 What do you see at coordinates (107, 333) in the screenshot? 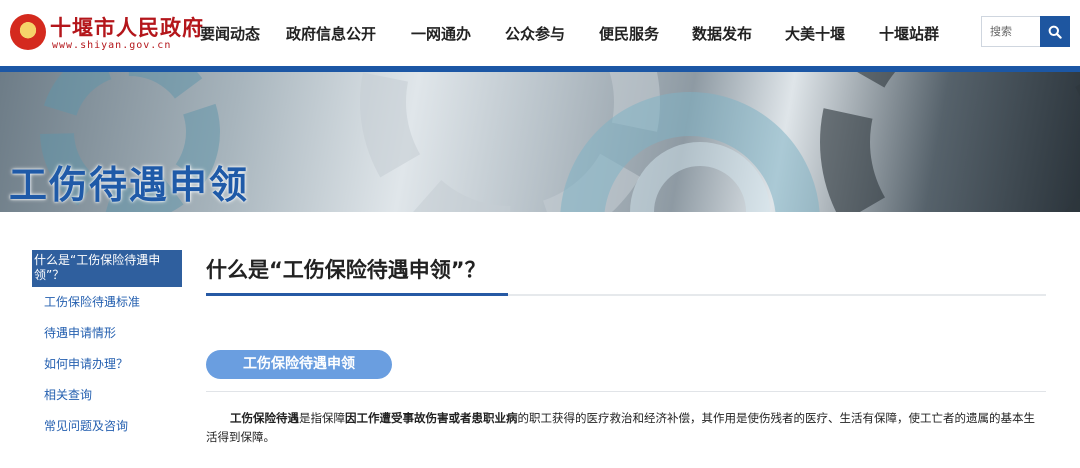
I see `sidebar-item-conditions: 待遇申请情形` at bounding box center [107, 333].